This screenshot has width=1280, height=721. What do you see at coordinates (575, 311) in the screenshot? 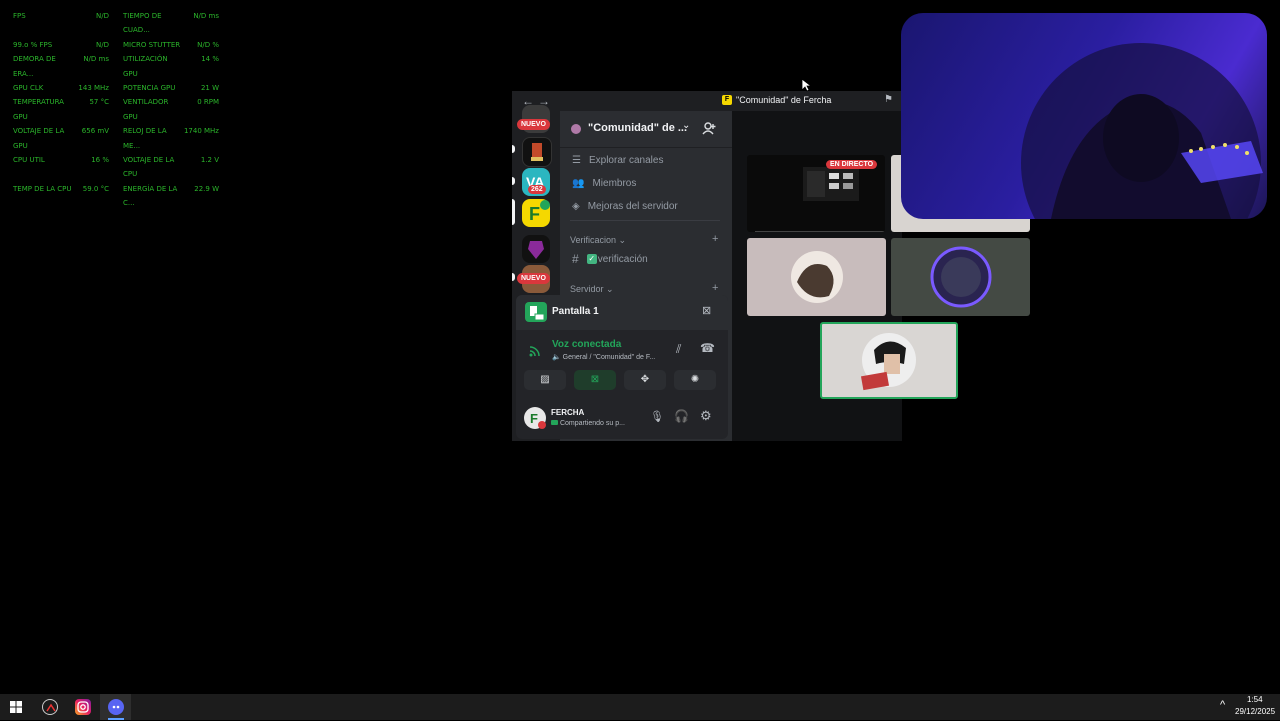
I see `screen-label: Pantalla 1` at bounding box center [575, 311].